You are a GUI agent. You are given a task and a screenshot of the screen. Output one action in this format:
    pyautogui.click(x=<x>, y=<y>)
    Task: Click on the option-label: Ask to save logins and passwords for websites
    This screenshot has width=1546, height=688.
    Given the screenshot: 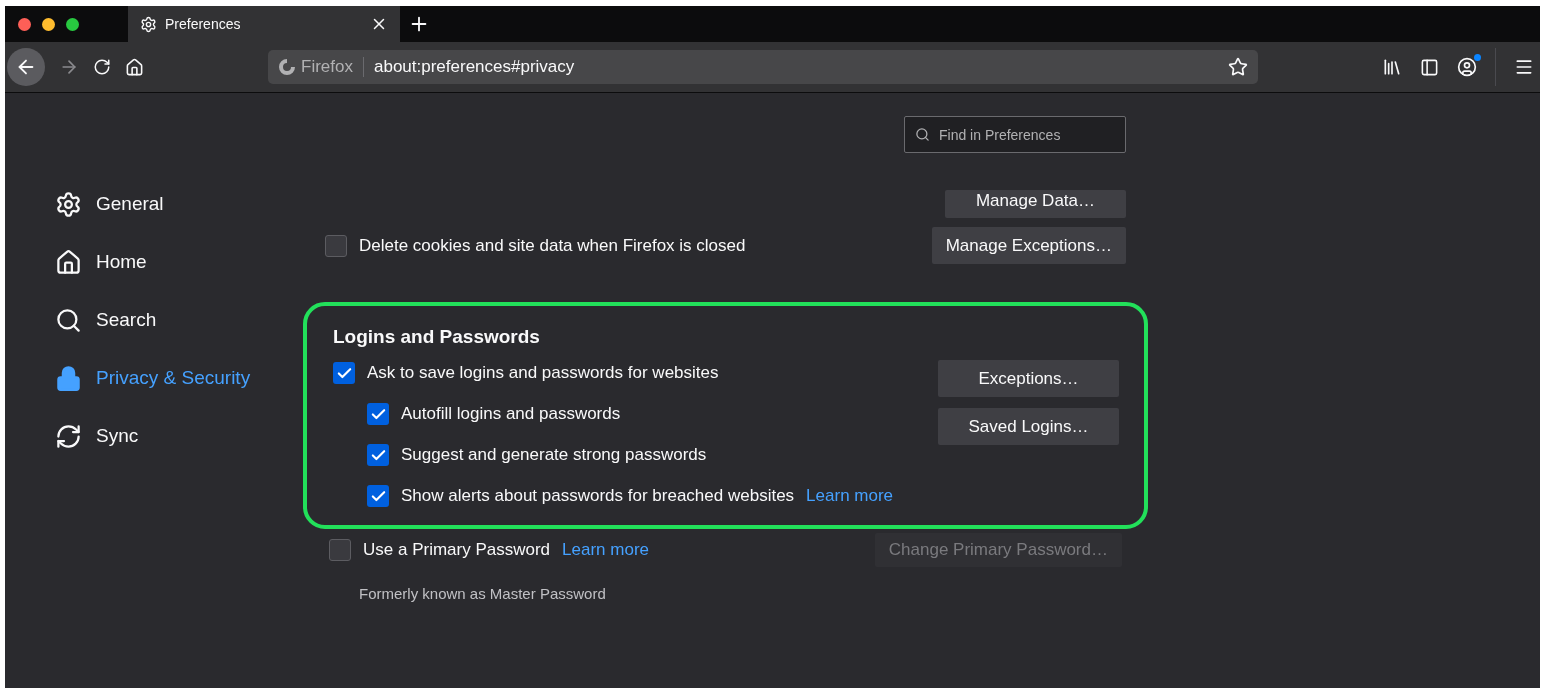 What is the action you would take?
    pyautogui.click(x=543, y=373)
    